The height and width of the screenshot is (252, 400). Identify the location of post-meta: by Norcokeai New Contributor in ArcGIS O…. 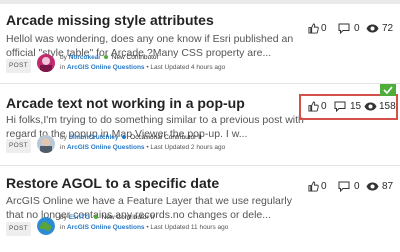
(142, 63).